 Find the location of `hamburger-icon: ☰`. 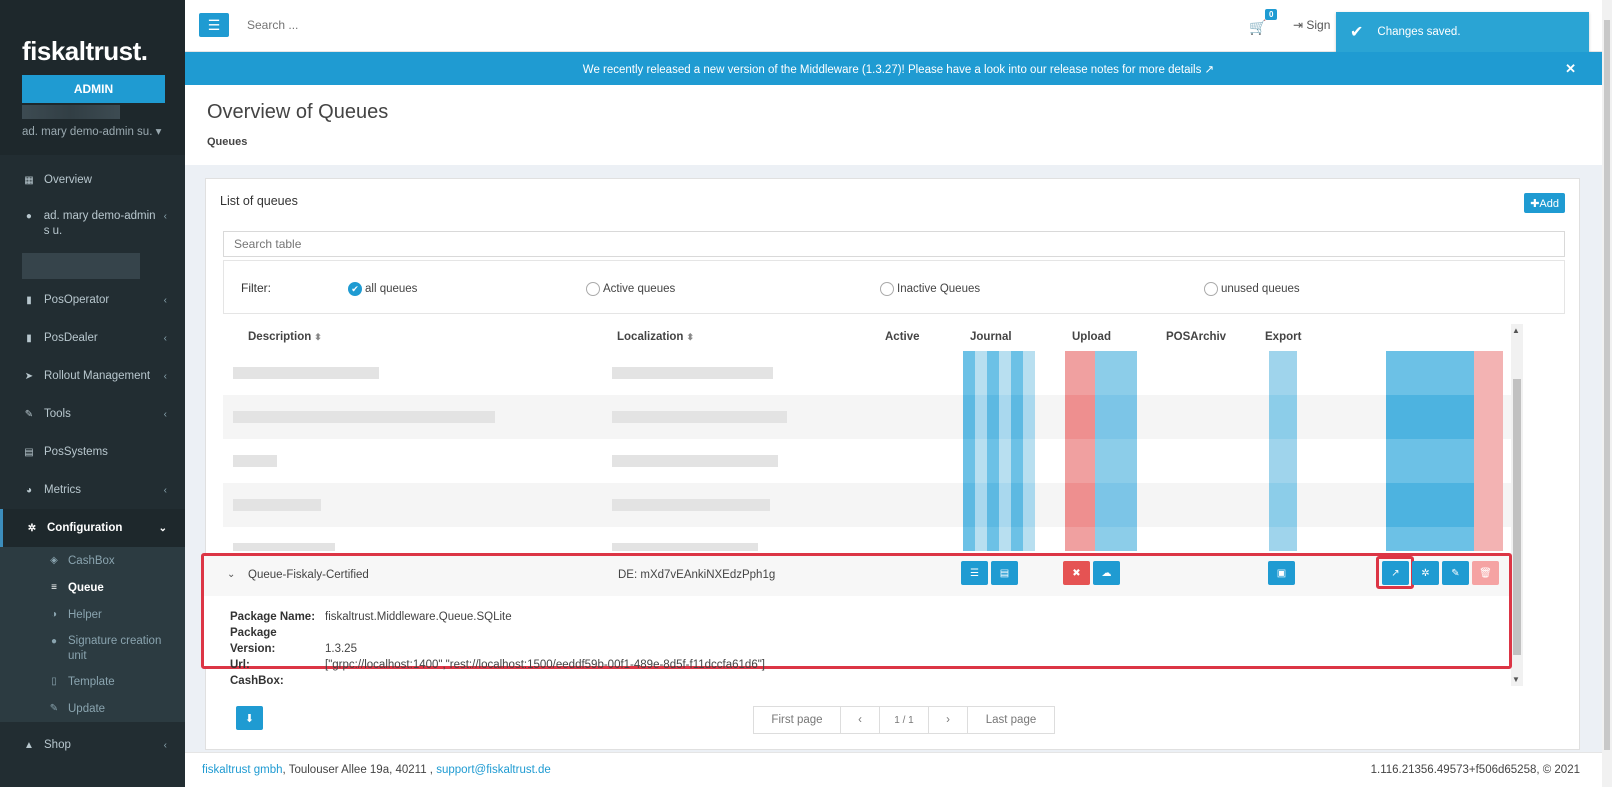

hamburger-icon: ☰ is located at coordinates (214, 24).